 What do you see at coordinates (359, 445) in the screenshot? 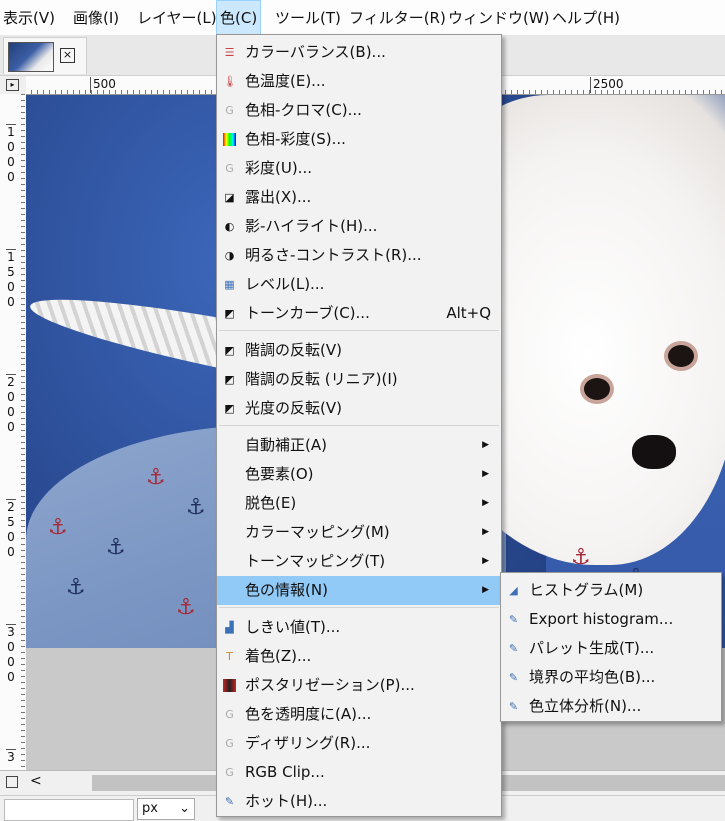
I see `menu-item-auto: 自動補正(A) ▶` at bounding box center [359, 445].